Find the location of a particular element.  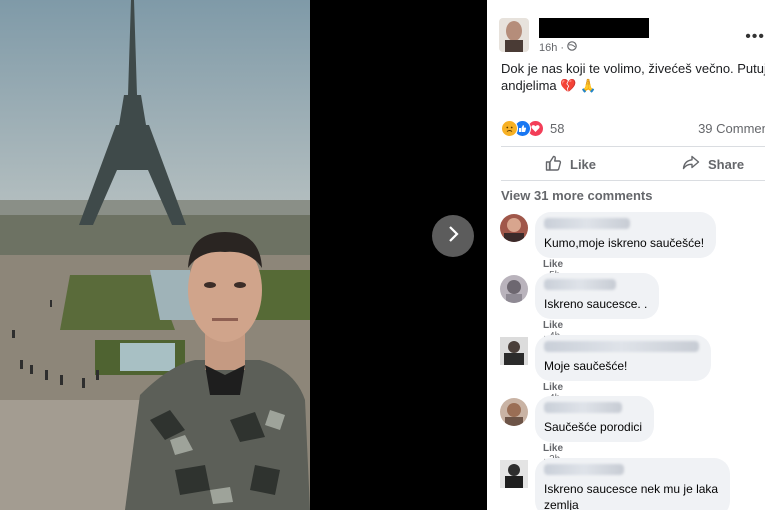

share-button: Share is located at coordinates (713, 164).